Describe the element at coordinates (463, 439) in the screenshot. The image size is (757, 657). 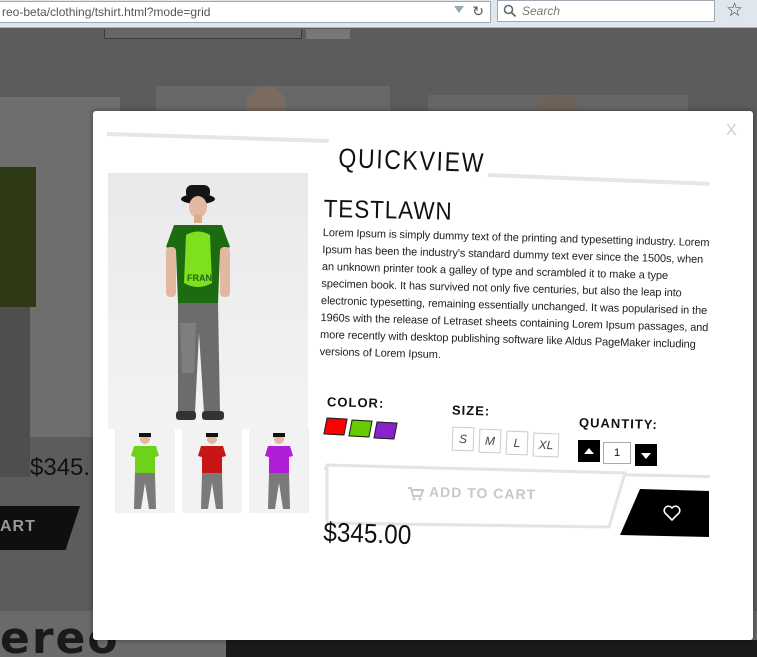
I see `size-option-s: S` at that location.